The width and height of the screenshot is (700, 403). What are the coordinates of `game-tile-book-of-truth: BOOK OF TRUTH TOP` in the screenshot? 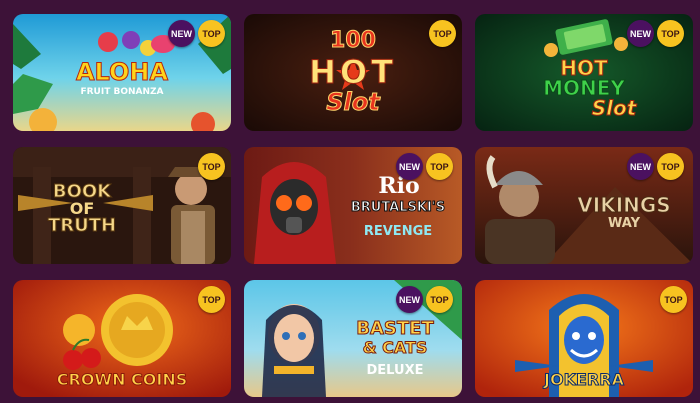 It's located at (122, 205).